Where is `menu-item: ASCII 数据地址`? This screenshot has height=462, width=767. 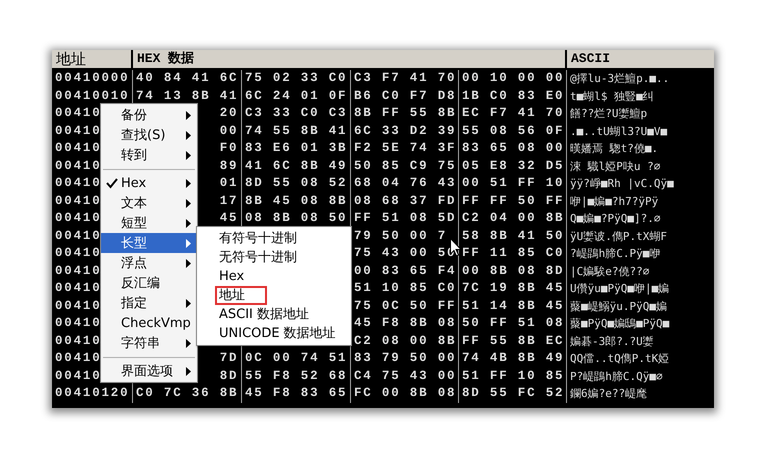
menu-item: ASCII 数据地址 is located at coordinates (274, 314).